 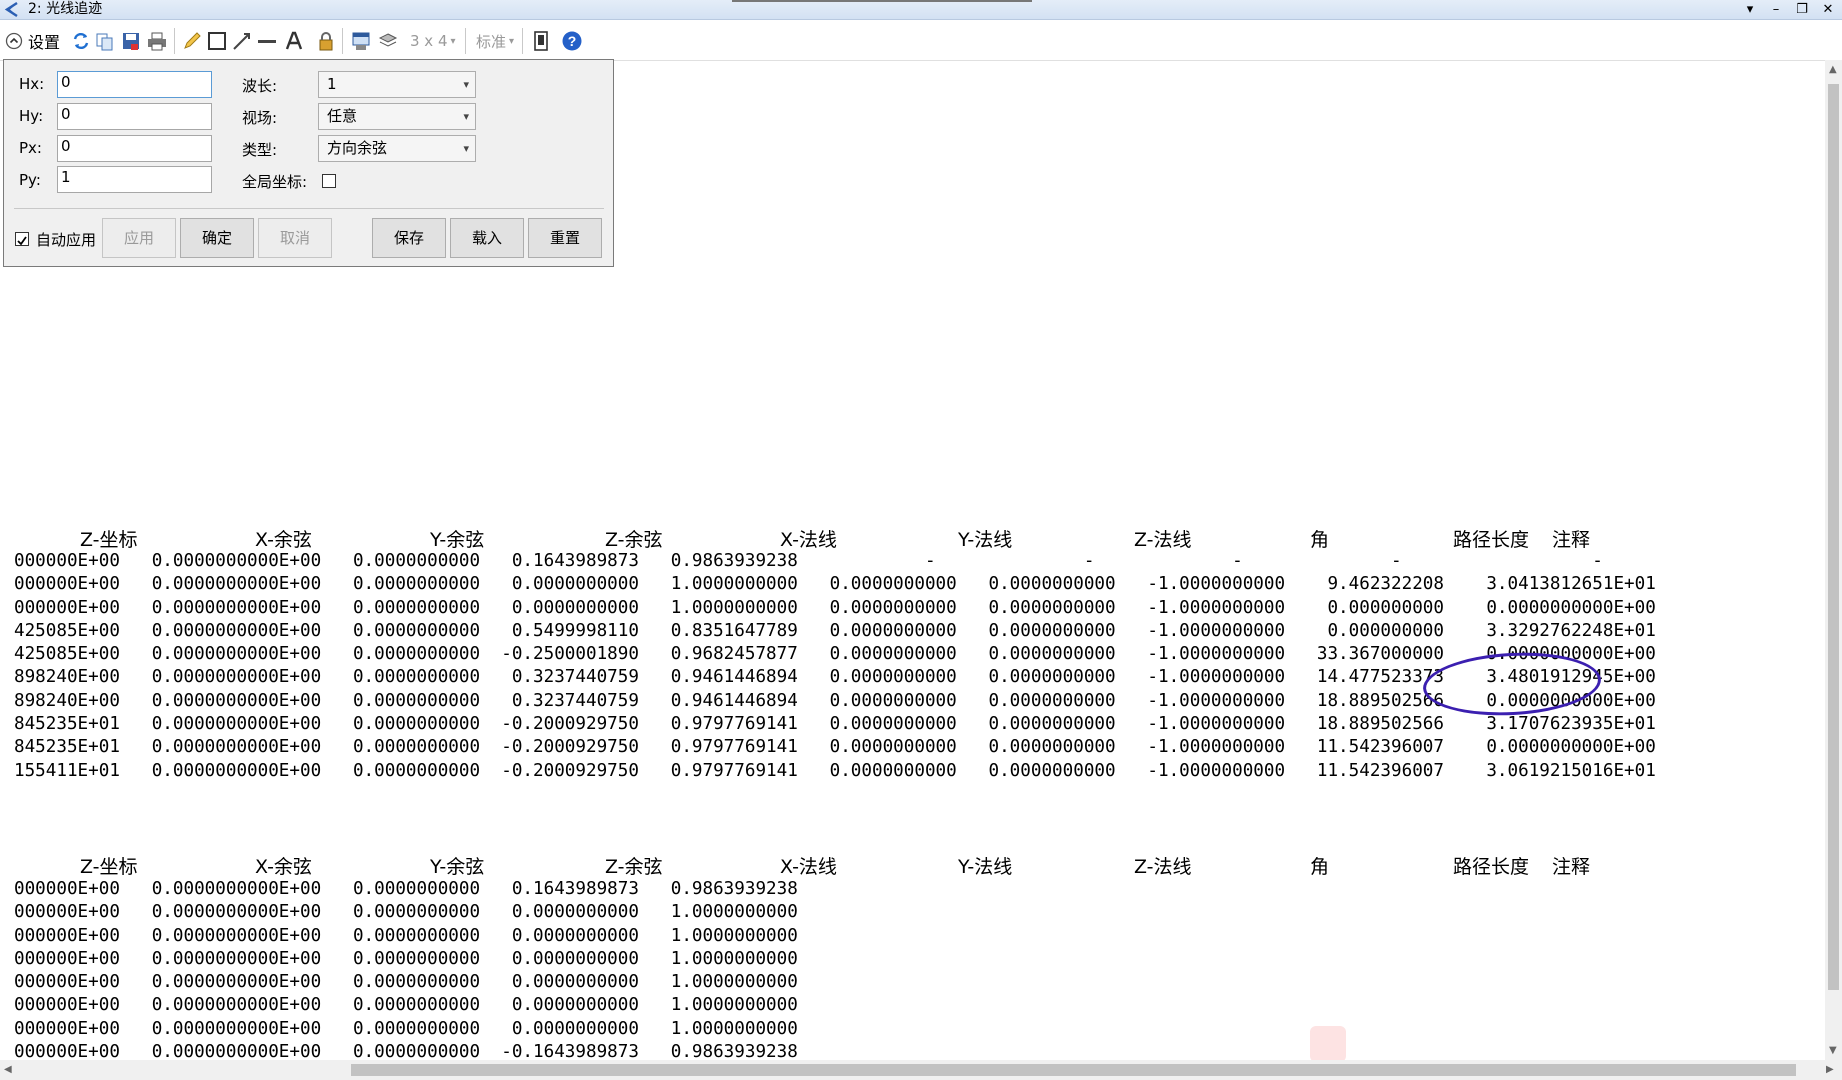 What do you see at coordinates (1750, 9) in the screenshot?
I see `window-menu-button: ▾` at bounding box center [1750, 9].